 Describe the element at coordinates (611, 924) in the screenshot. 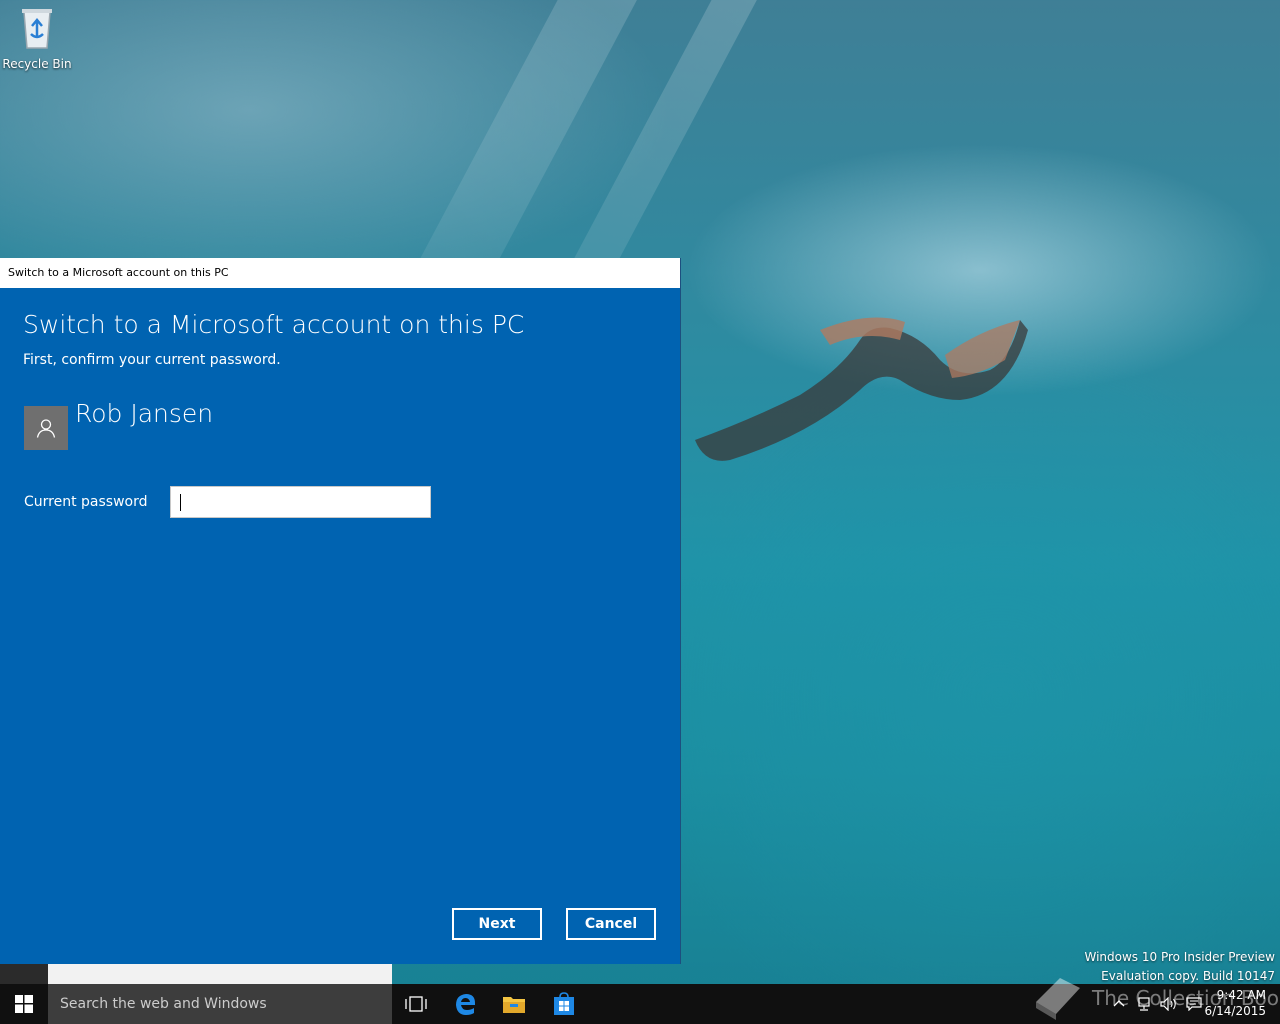

I see `cancel-button: Cancel` at that location.